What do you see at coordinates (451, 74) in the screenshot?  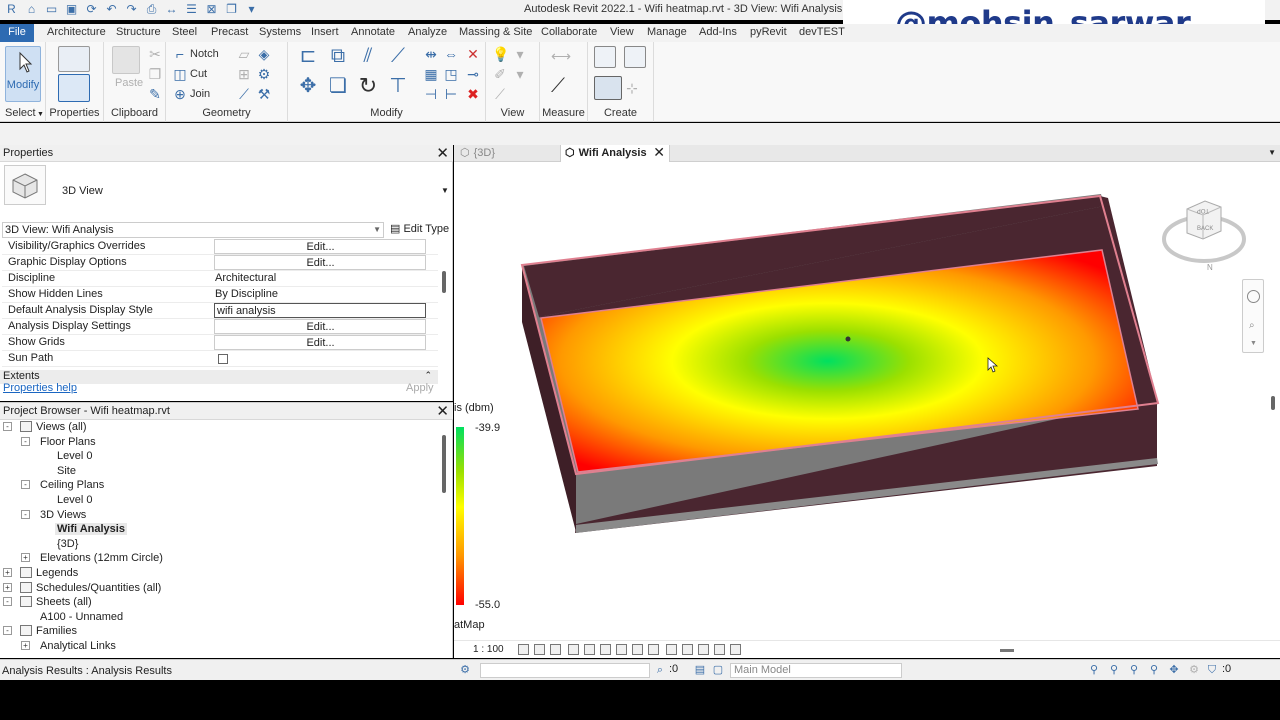 I see `scale-icon: ◳` at bounding box center [451, 74].